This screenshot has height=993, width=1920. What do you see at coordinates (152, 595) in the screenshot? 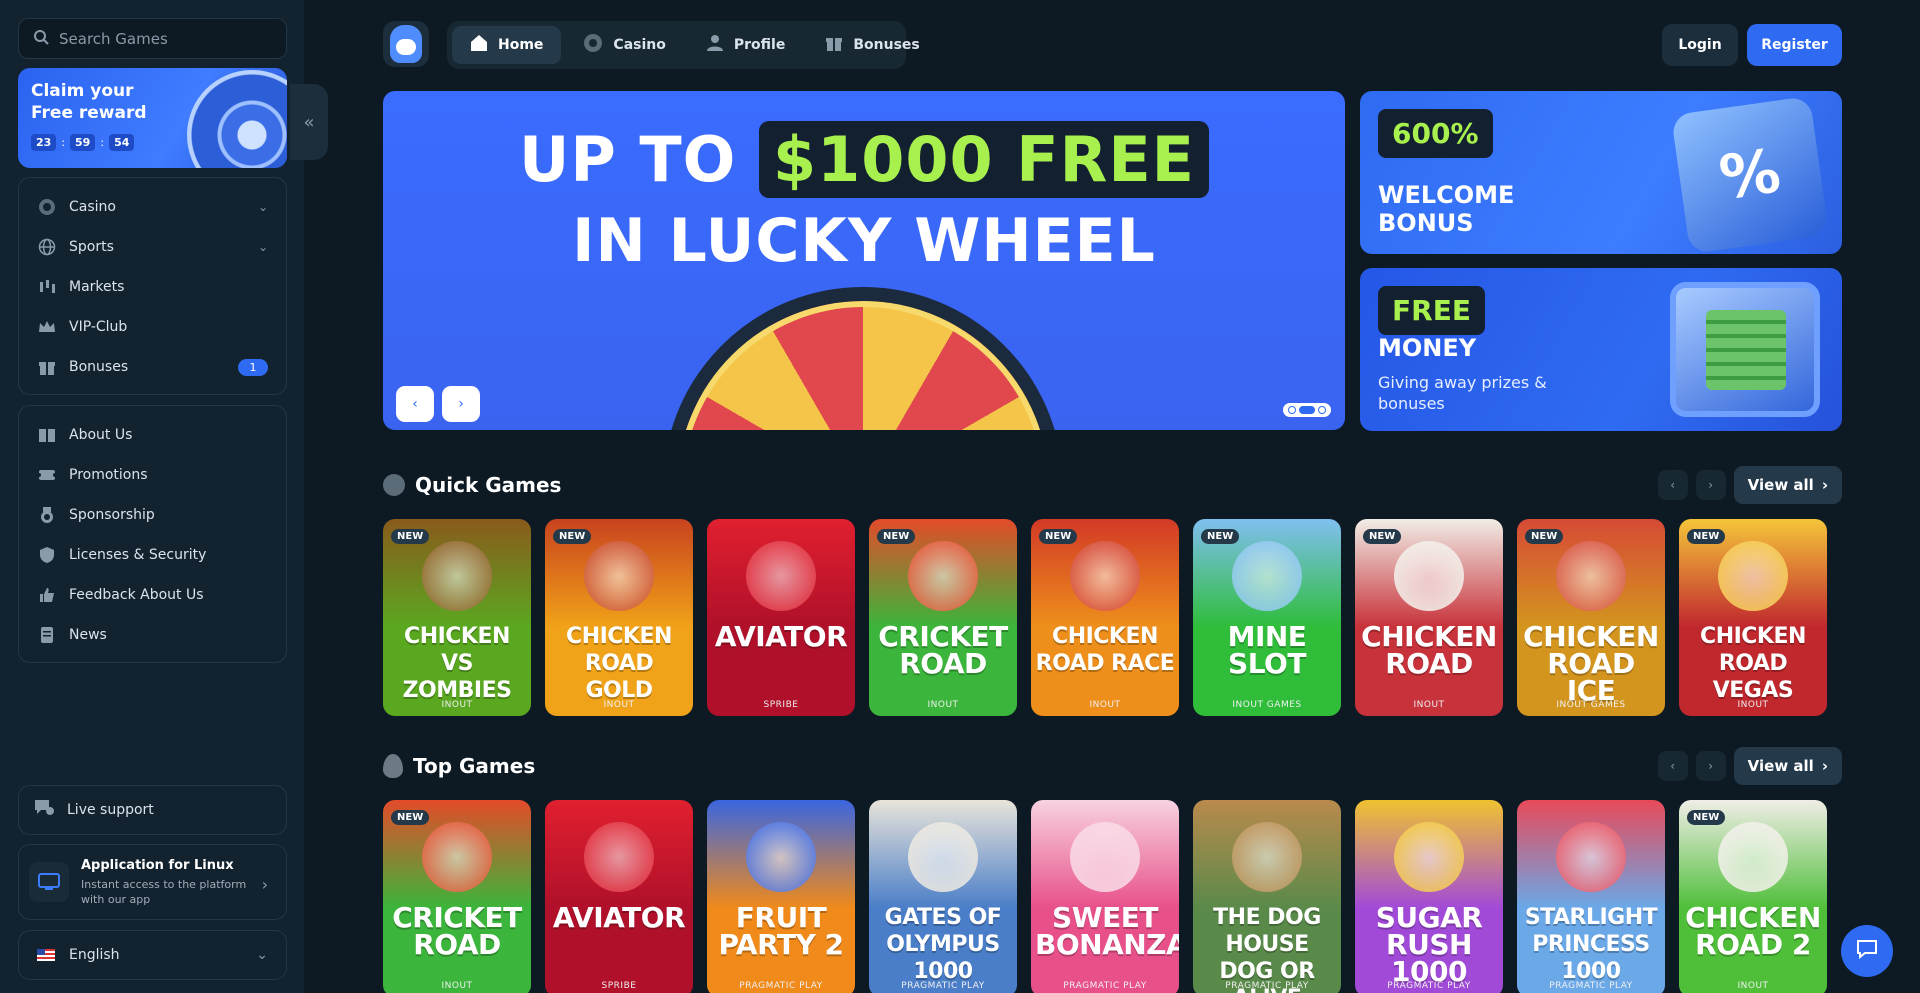
I see `sidebar-item-feedback: Feedback About Us` at bounding box center [152, 595].